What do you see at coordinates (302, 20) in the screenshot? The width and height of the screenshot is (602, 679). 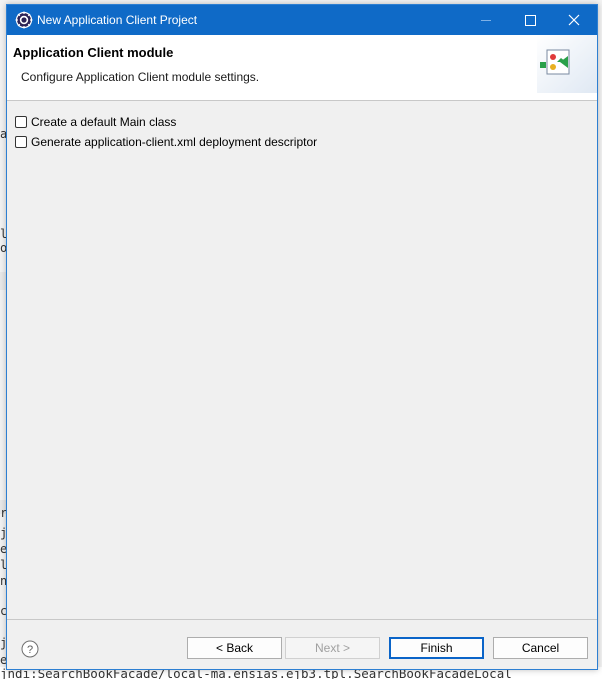 I see `title-bar: New Application Client Project` at bounding box center [302, 20].